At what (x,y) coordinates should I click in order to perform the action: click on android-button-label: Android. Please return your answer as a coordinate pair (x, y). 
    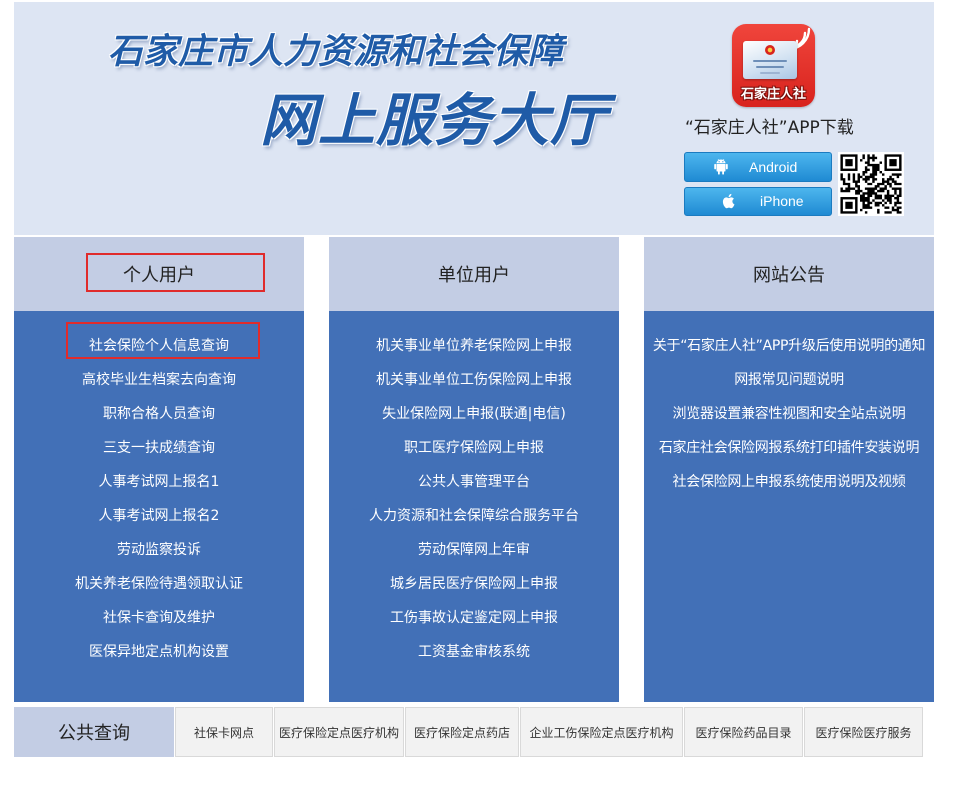
    Looking at the image, I should click on (773, 167).